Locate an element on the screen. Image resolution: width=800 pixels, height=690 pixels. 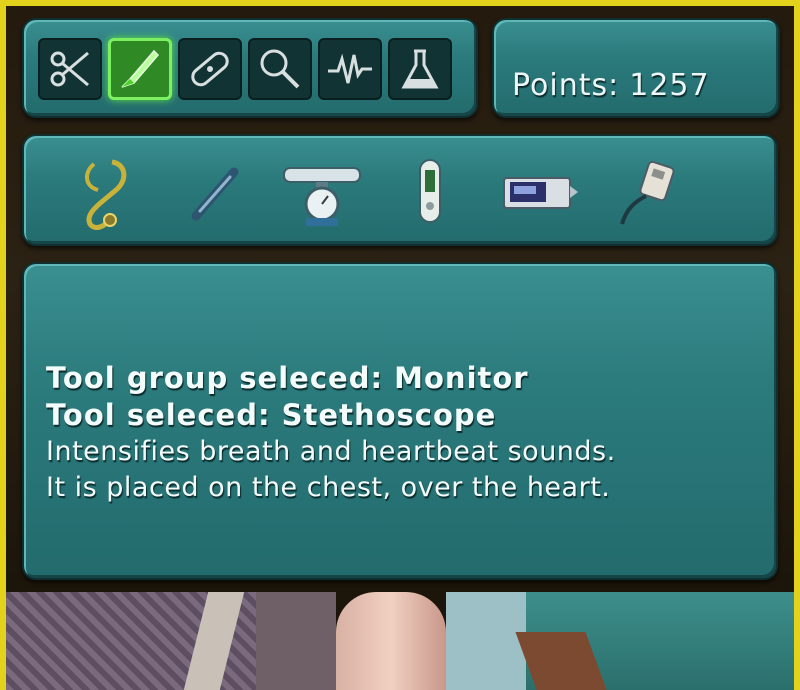
bandage-icon is located at coordinates (210, 69).